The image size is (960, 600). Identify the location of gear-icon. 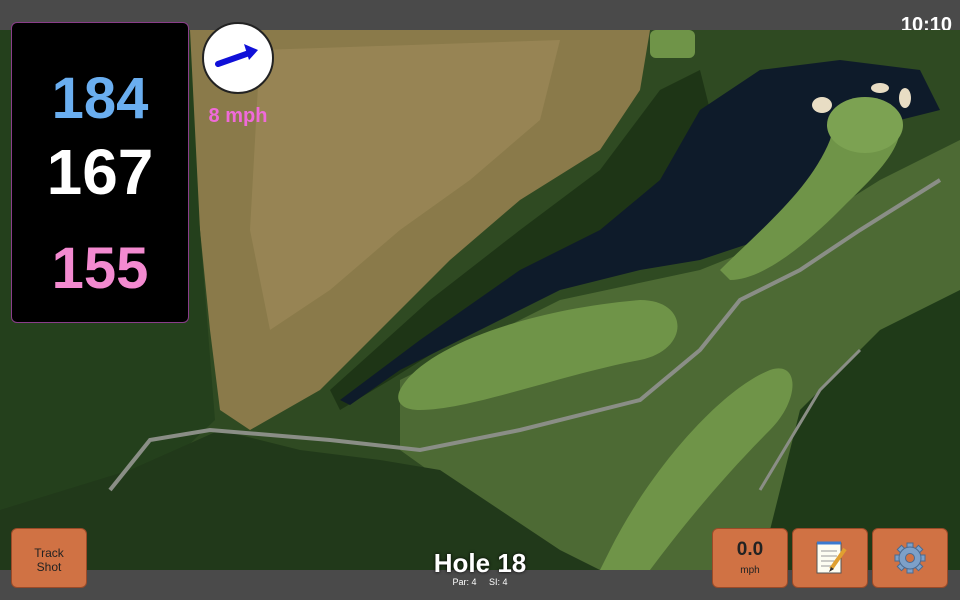
(910, 558).